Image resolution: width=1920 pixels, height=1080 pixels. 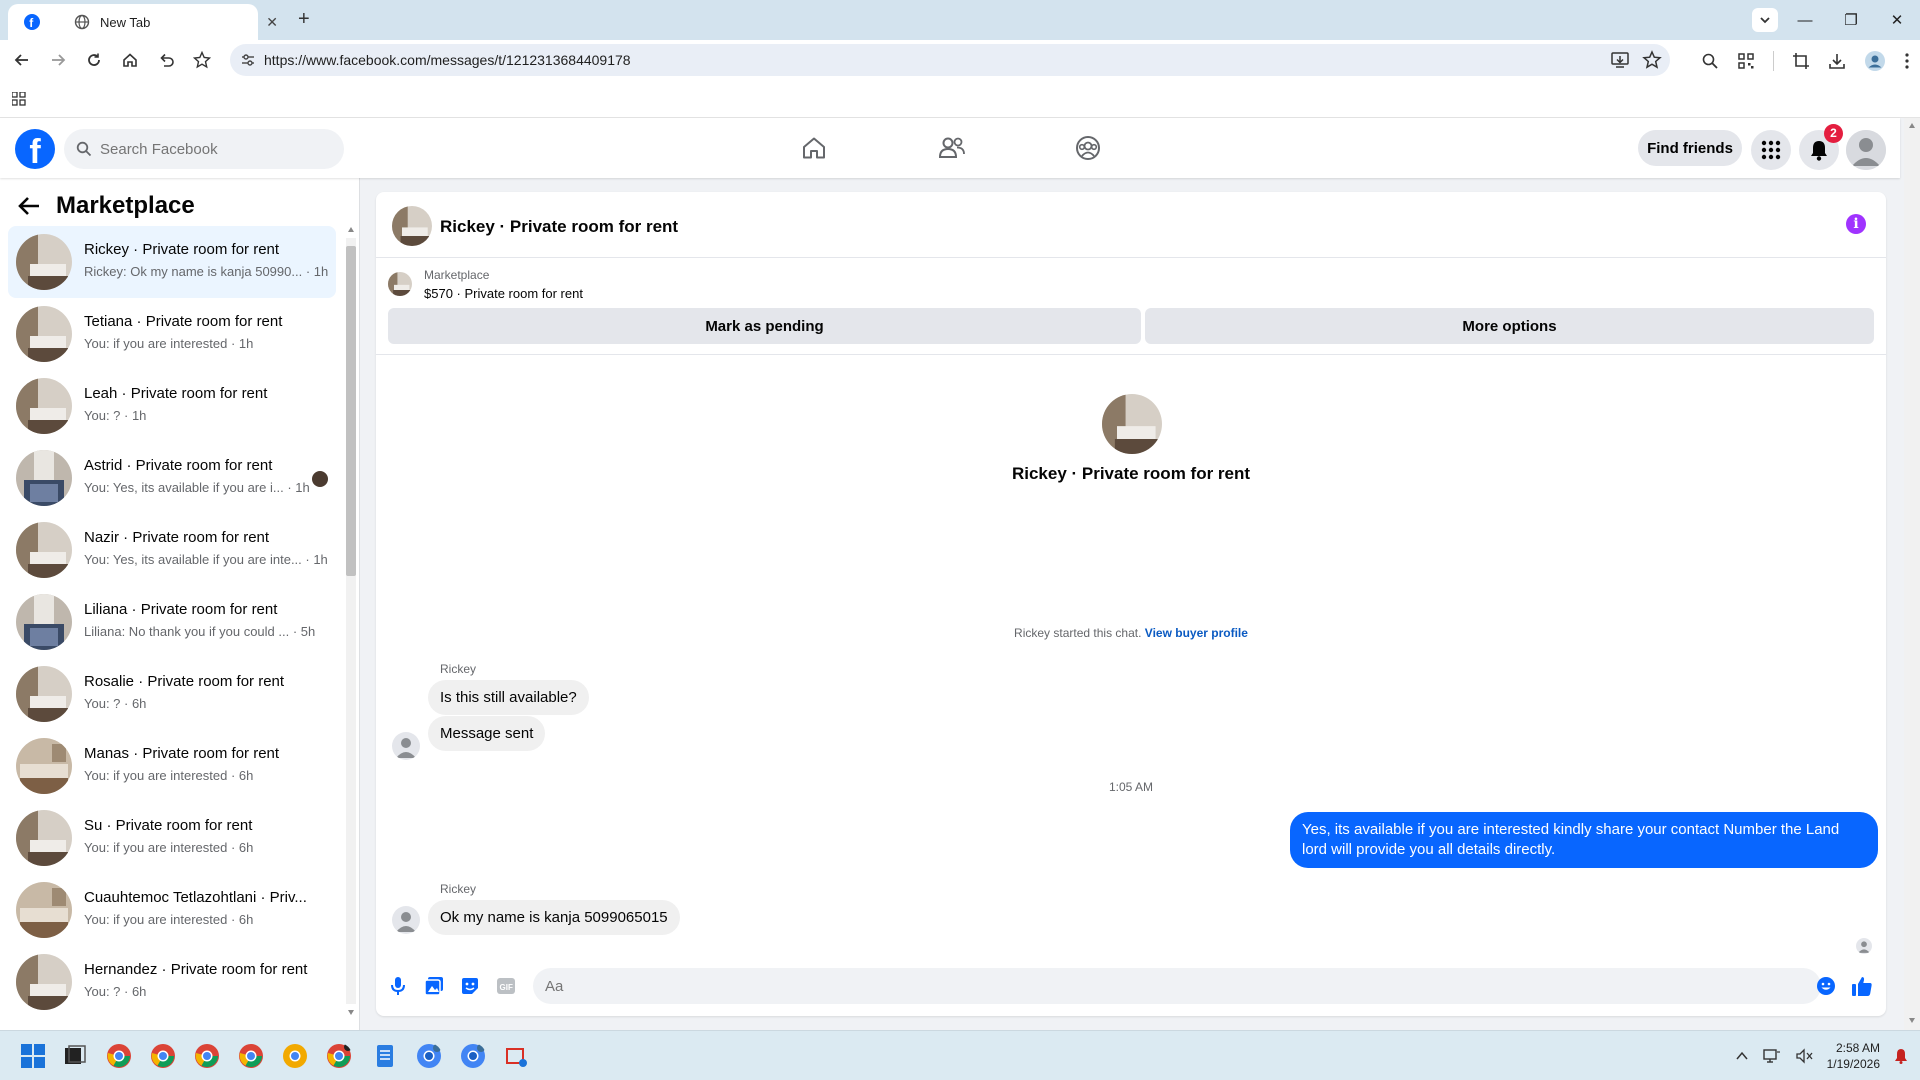 What do you see at coordinates (559, 227) in the screenshot?
I see `chat-title: Rickey · Private room for rent` at bounding box center [559, 227].